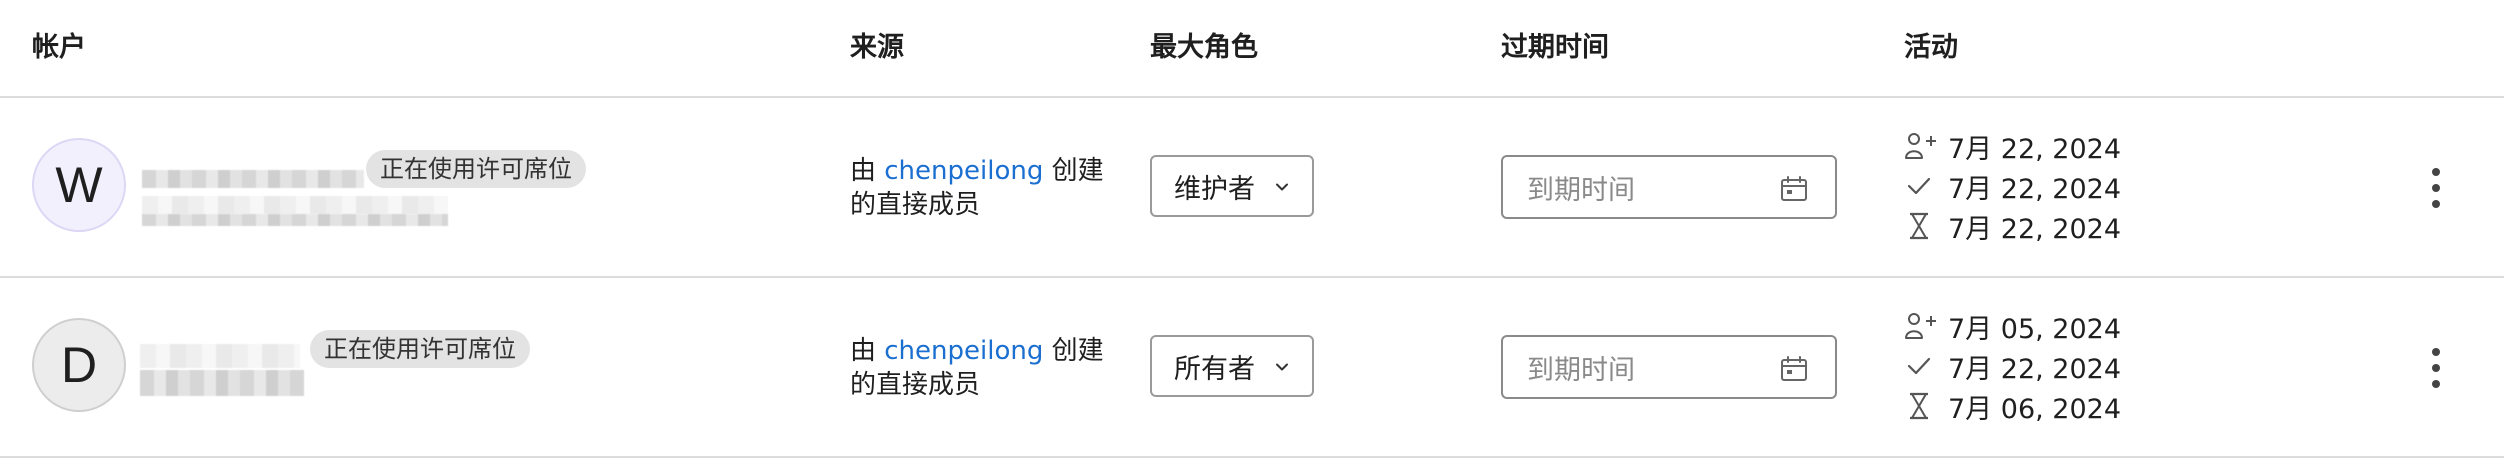 This screenshot has height=458, width=2504. What do you see at coordinates (79, 365) in the screenshot?
I see `avatar: D` at bounding box center [79, 365].